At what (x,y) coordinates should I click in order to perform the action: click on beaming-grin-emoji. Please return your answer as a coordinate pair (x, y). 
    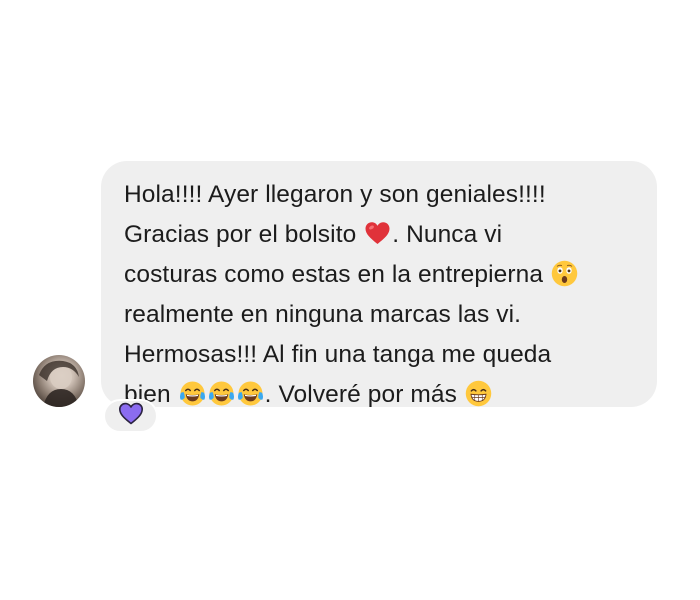
    Looking at the image, I should click on (478, 393).